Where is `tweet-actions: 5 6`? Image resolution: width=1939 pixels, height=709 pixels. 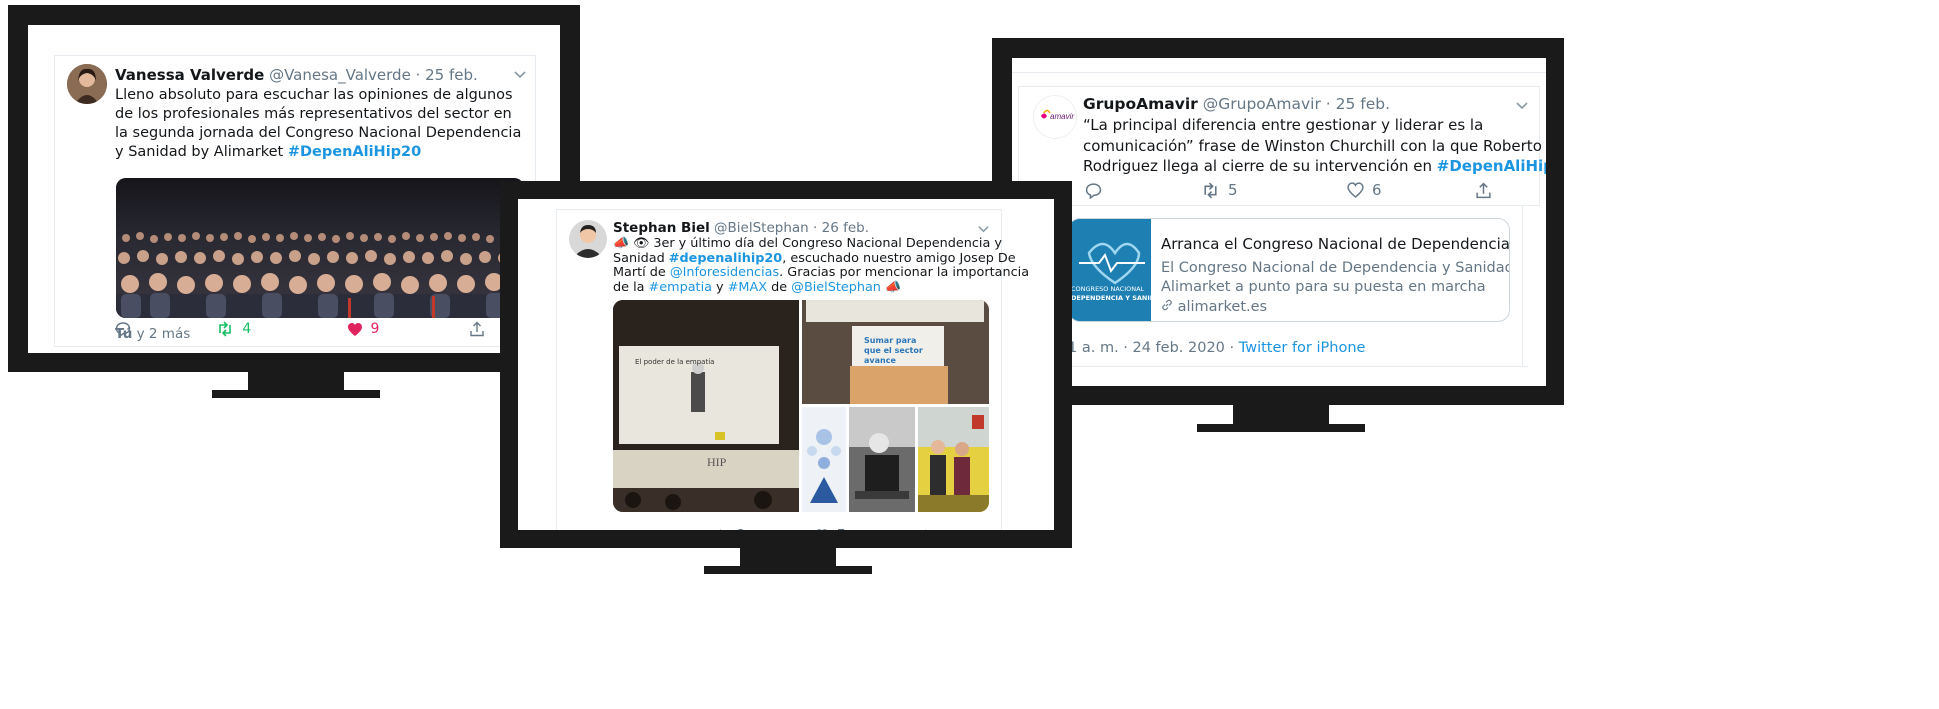 tweet-actions: 5 6 is located at coordinates (1295, 190).